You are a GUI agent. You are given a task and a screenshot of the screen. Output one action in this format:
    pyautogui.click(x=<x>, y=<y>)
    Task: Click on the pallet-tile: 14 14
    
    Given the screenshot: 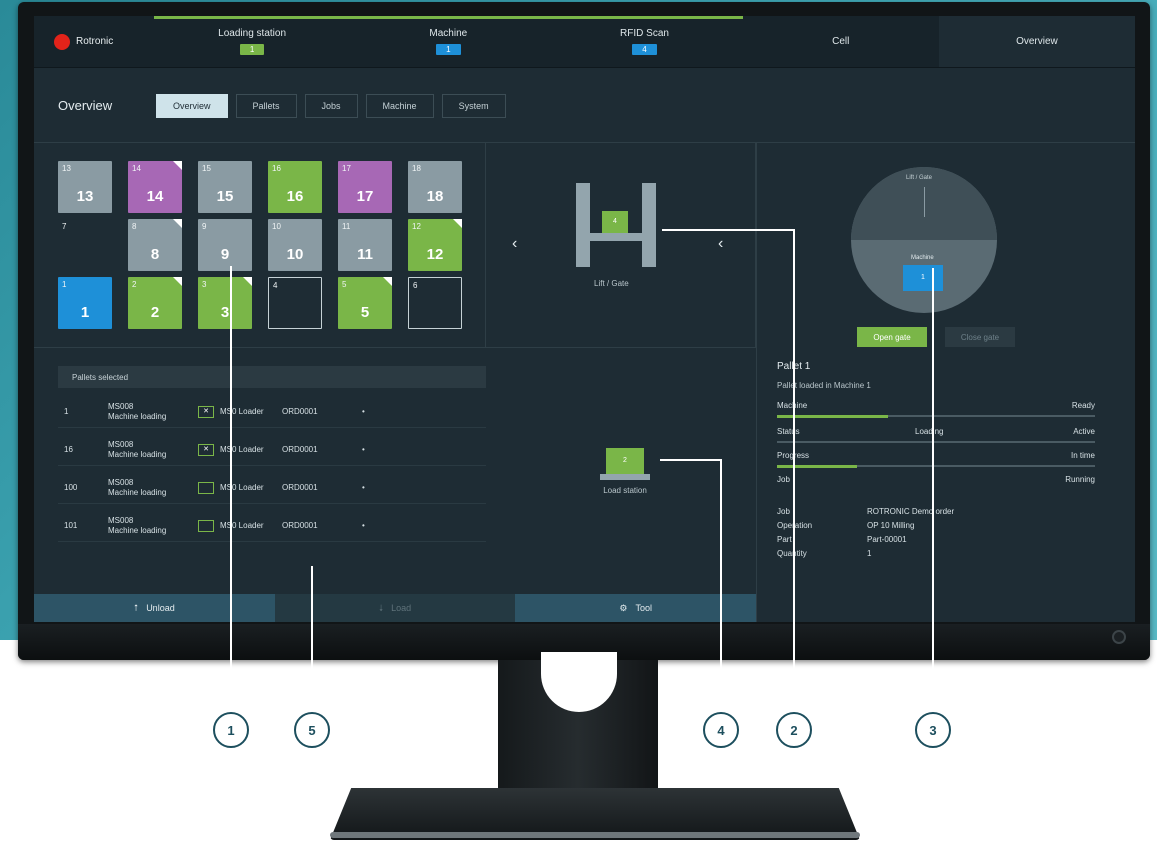 What is the action you would take?
    pyautogui.click(x=155, y=187)
    